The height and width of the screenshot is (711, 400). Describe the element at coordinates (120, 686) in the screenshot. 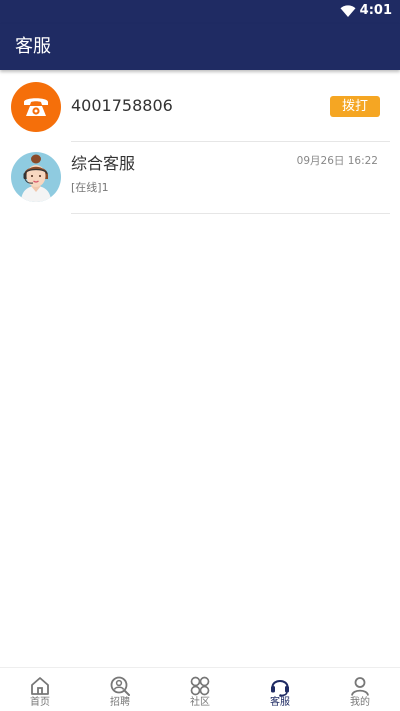

I see `recruit-search-icon` at that location.